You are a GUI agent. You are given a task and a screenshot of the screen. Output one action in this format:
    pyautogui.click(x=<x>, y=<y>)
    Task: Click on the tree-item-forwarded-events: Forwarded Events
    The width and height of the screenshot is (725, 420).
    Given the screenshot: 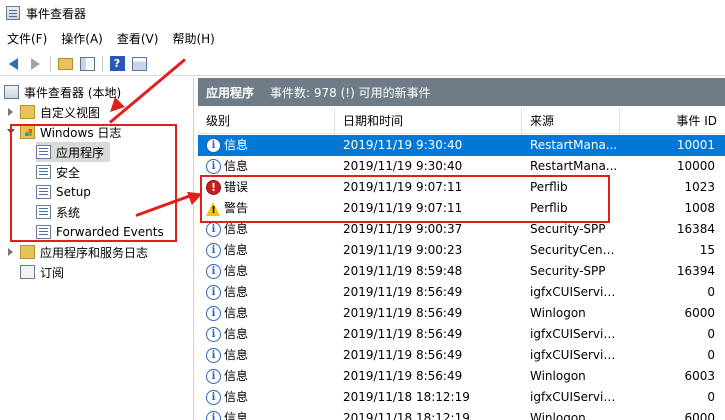 What is the action you would take?
    pyautogui.click(x=100, y=232)
    